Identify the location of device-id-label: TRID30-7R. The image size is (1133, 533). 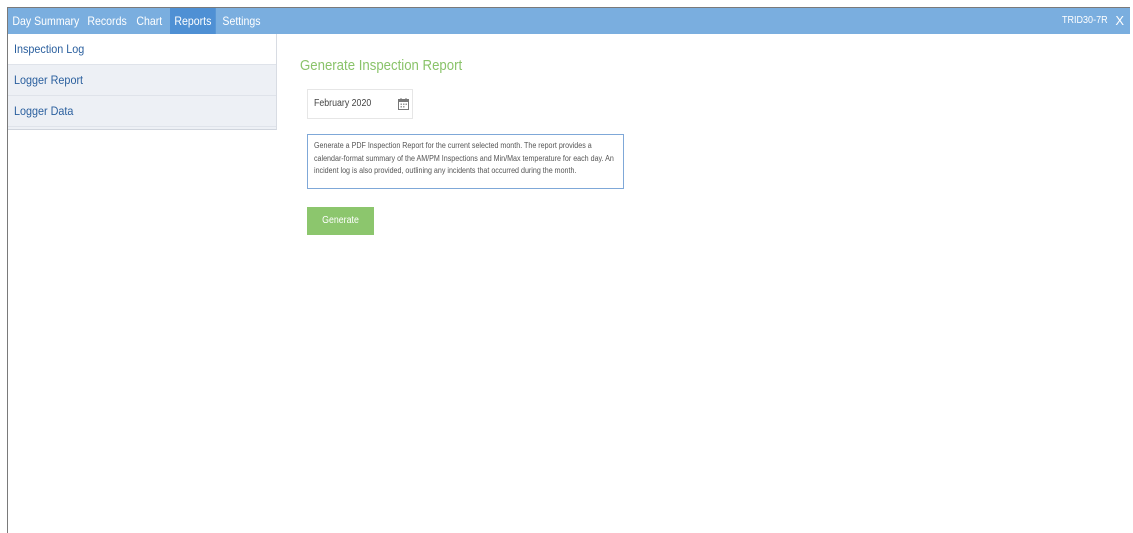
(1085, 20).